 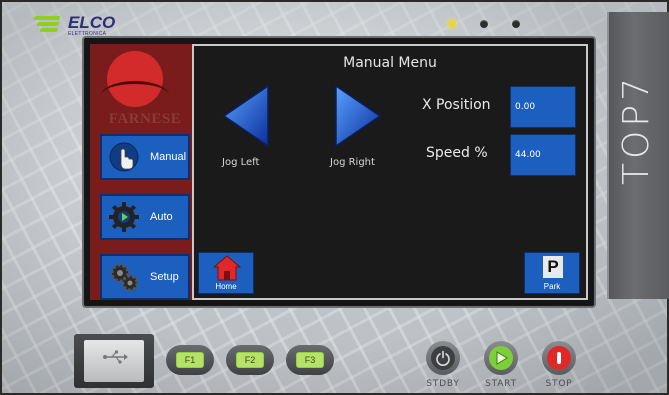 I want to click on play-icon, so click(x=501, y=358).